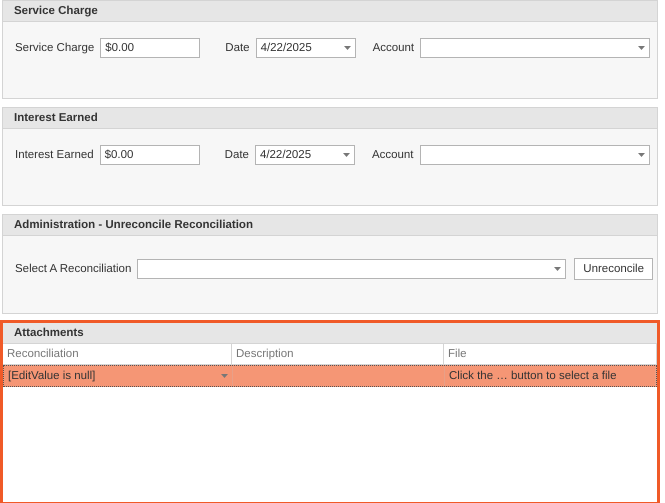 The height and width of the screenshot is (503, 665). Describe the element at coordinates (54, 48) in the screenshot. I see `field-label: Service Charge` at that location.